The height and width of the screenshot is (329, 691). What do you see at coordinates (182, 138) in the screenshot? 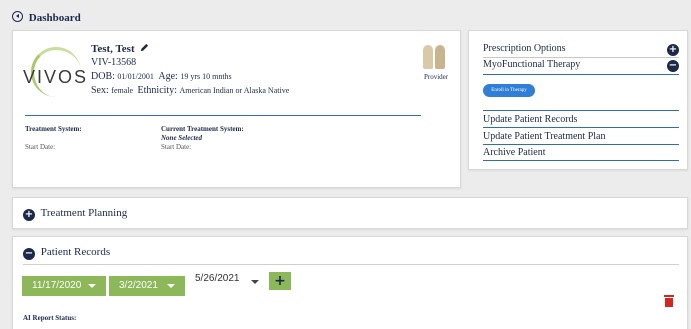
I see `current-treatment-value: None Selected` at bounding box center [182, 138].